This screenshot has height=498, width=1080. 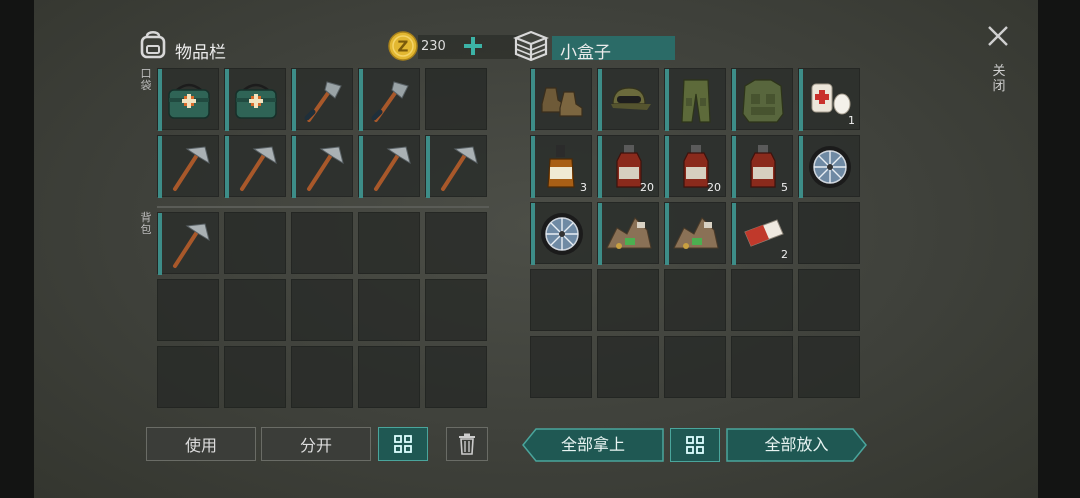 I want to click on slot-vest, so click(x=762, y=99).